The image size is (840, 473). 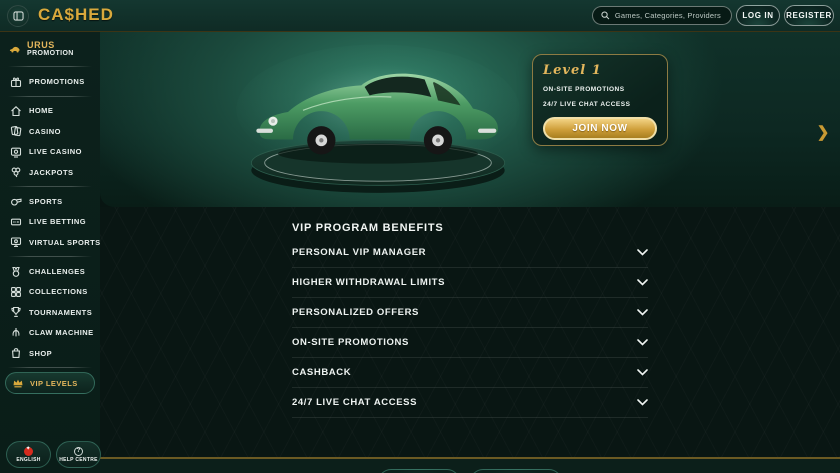 I want to click on question-icon: ?, so click(x=78, y=451).